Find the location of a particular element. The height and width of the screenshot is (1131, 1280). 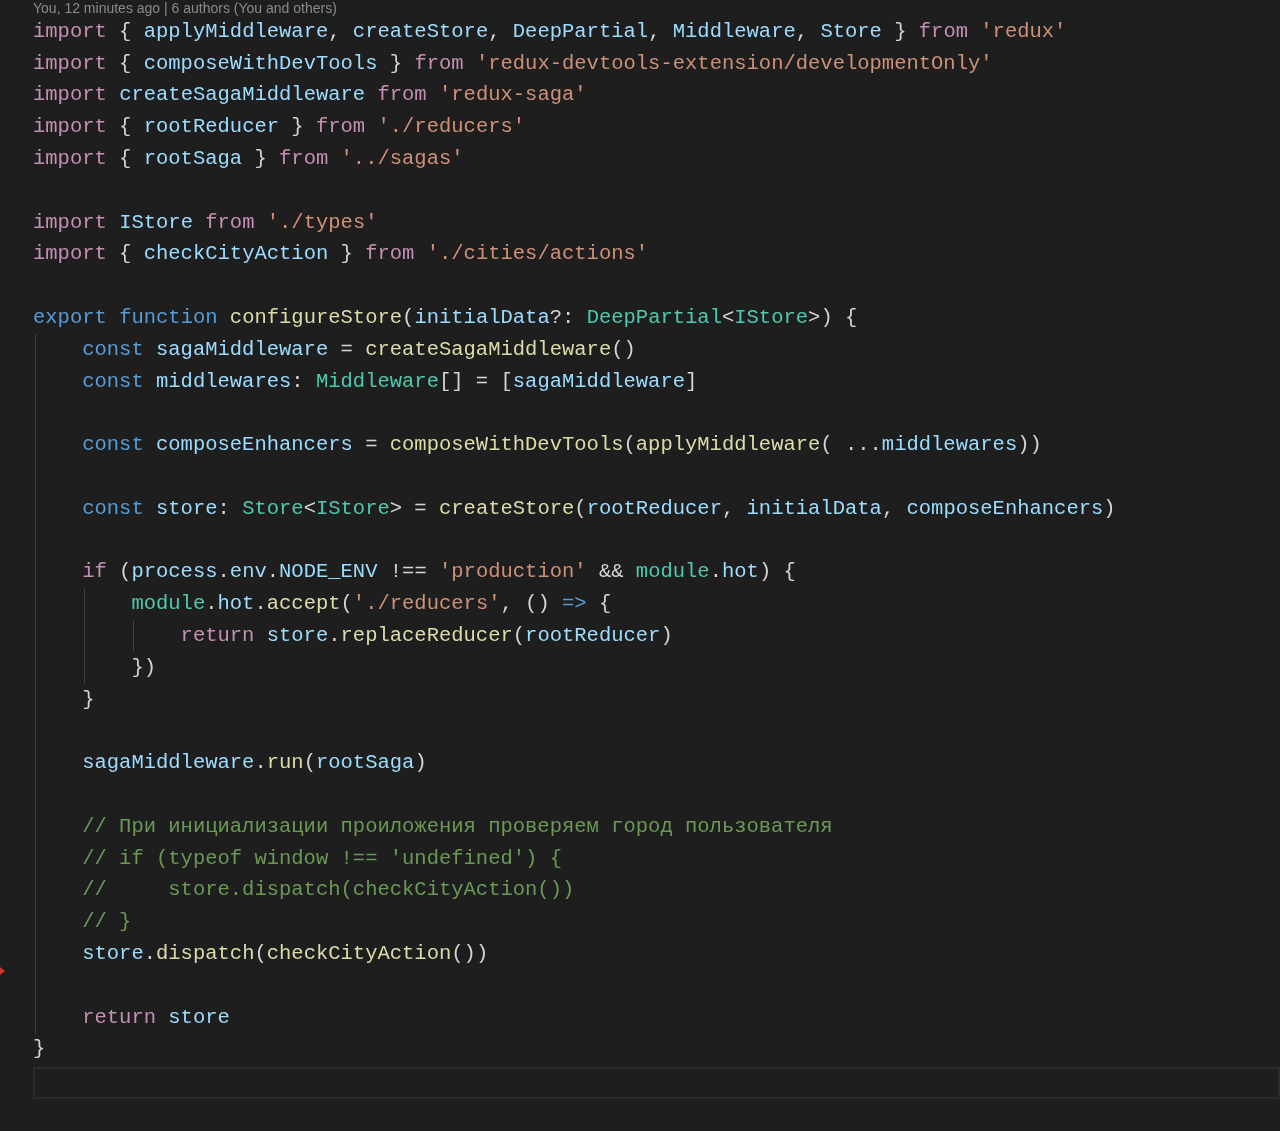

code-line: if (process.env.NODE_ENV !== 'production' && module.hot) { is located at coordinates (439, 572).